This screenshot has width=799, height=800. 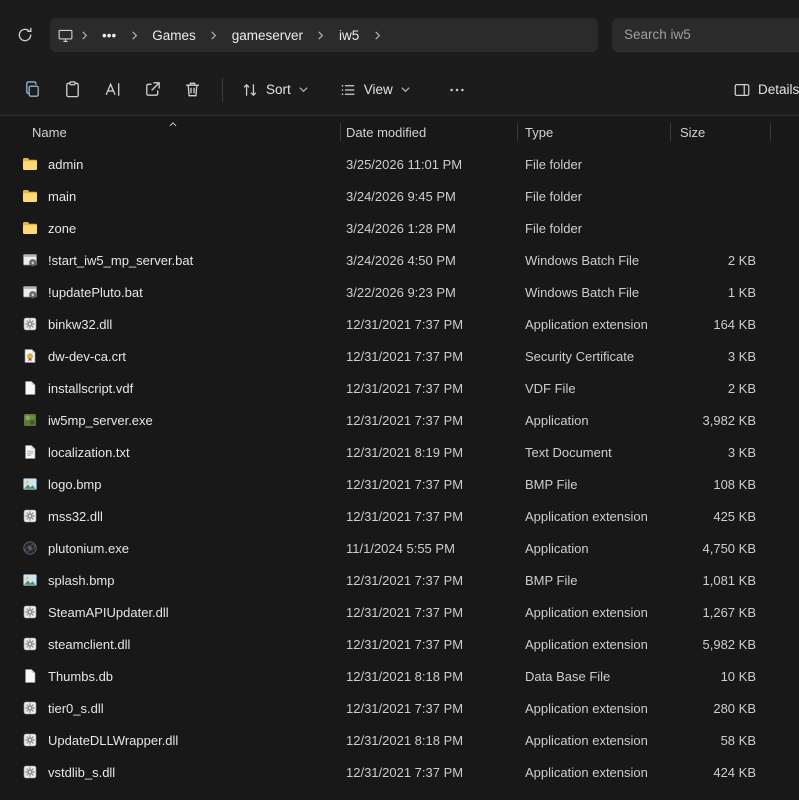 What do you see at coordinates (349, 35) in the screenshot?
I see `breadcrumb-iw5: iw5` at bounding box center [349, 35].